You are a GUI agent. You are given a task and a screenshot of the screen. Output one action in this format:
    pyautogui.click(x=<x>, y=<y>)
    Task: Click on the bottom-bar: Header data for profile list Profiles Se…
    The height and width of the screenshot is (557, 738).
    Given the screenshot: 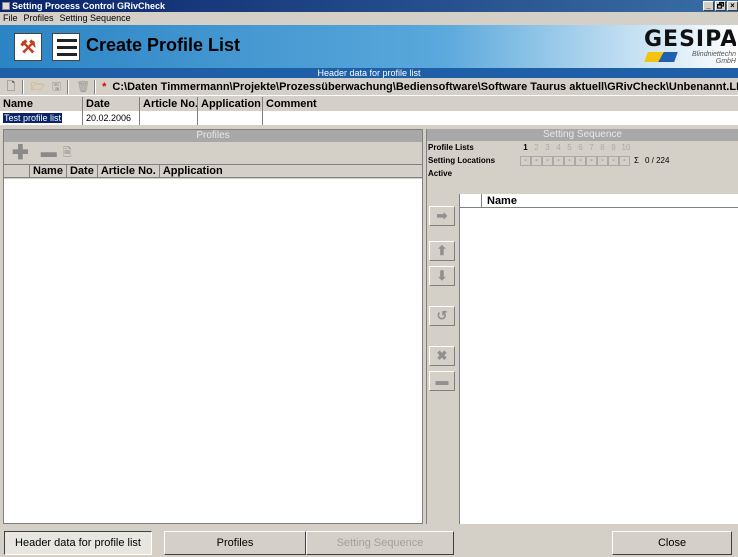 What is the action you would take?
    pyautogui.click(x=369, y=542)
    